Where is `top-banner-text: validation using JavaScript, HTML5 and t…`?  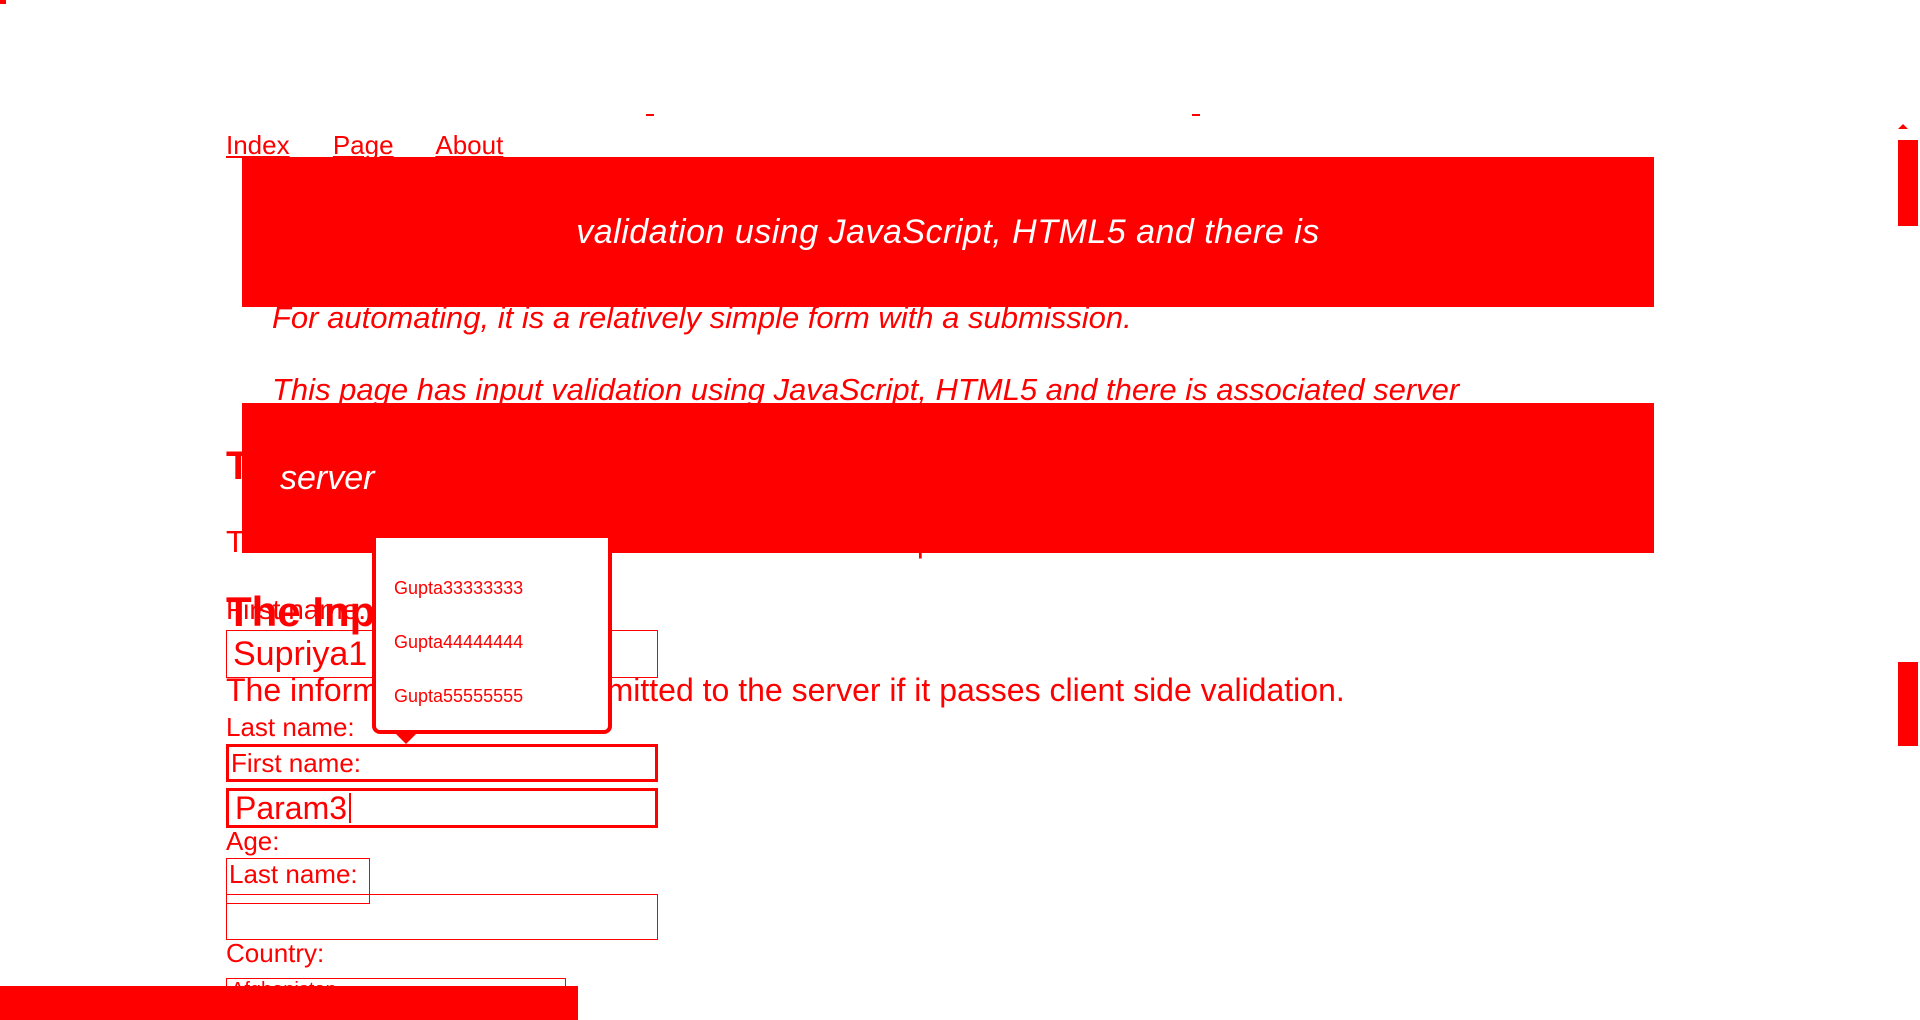 top-banner-text: validation using JavaScript, HTML5 and t… is located at coordinates (948, 231).